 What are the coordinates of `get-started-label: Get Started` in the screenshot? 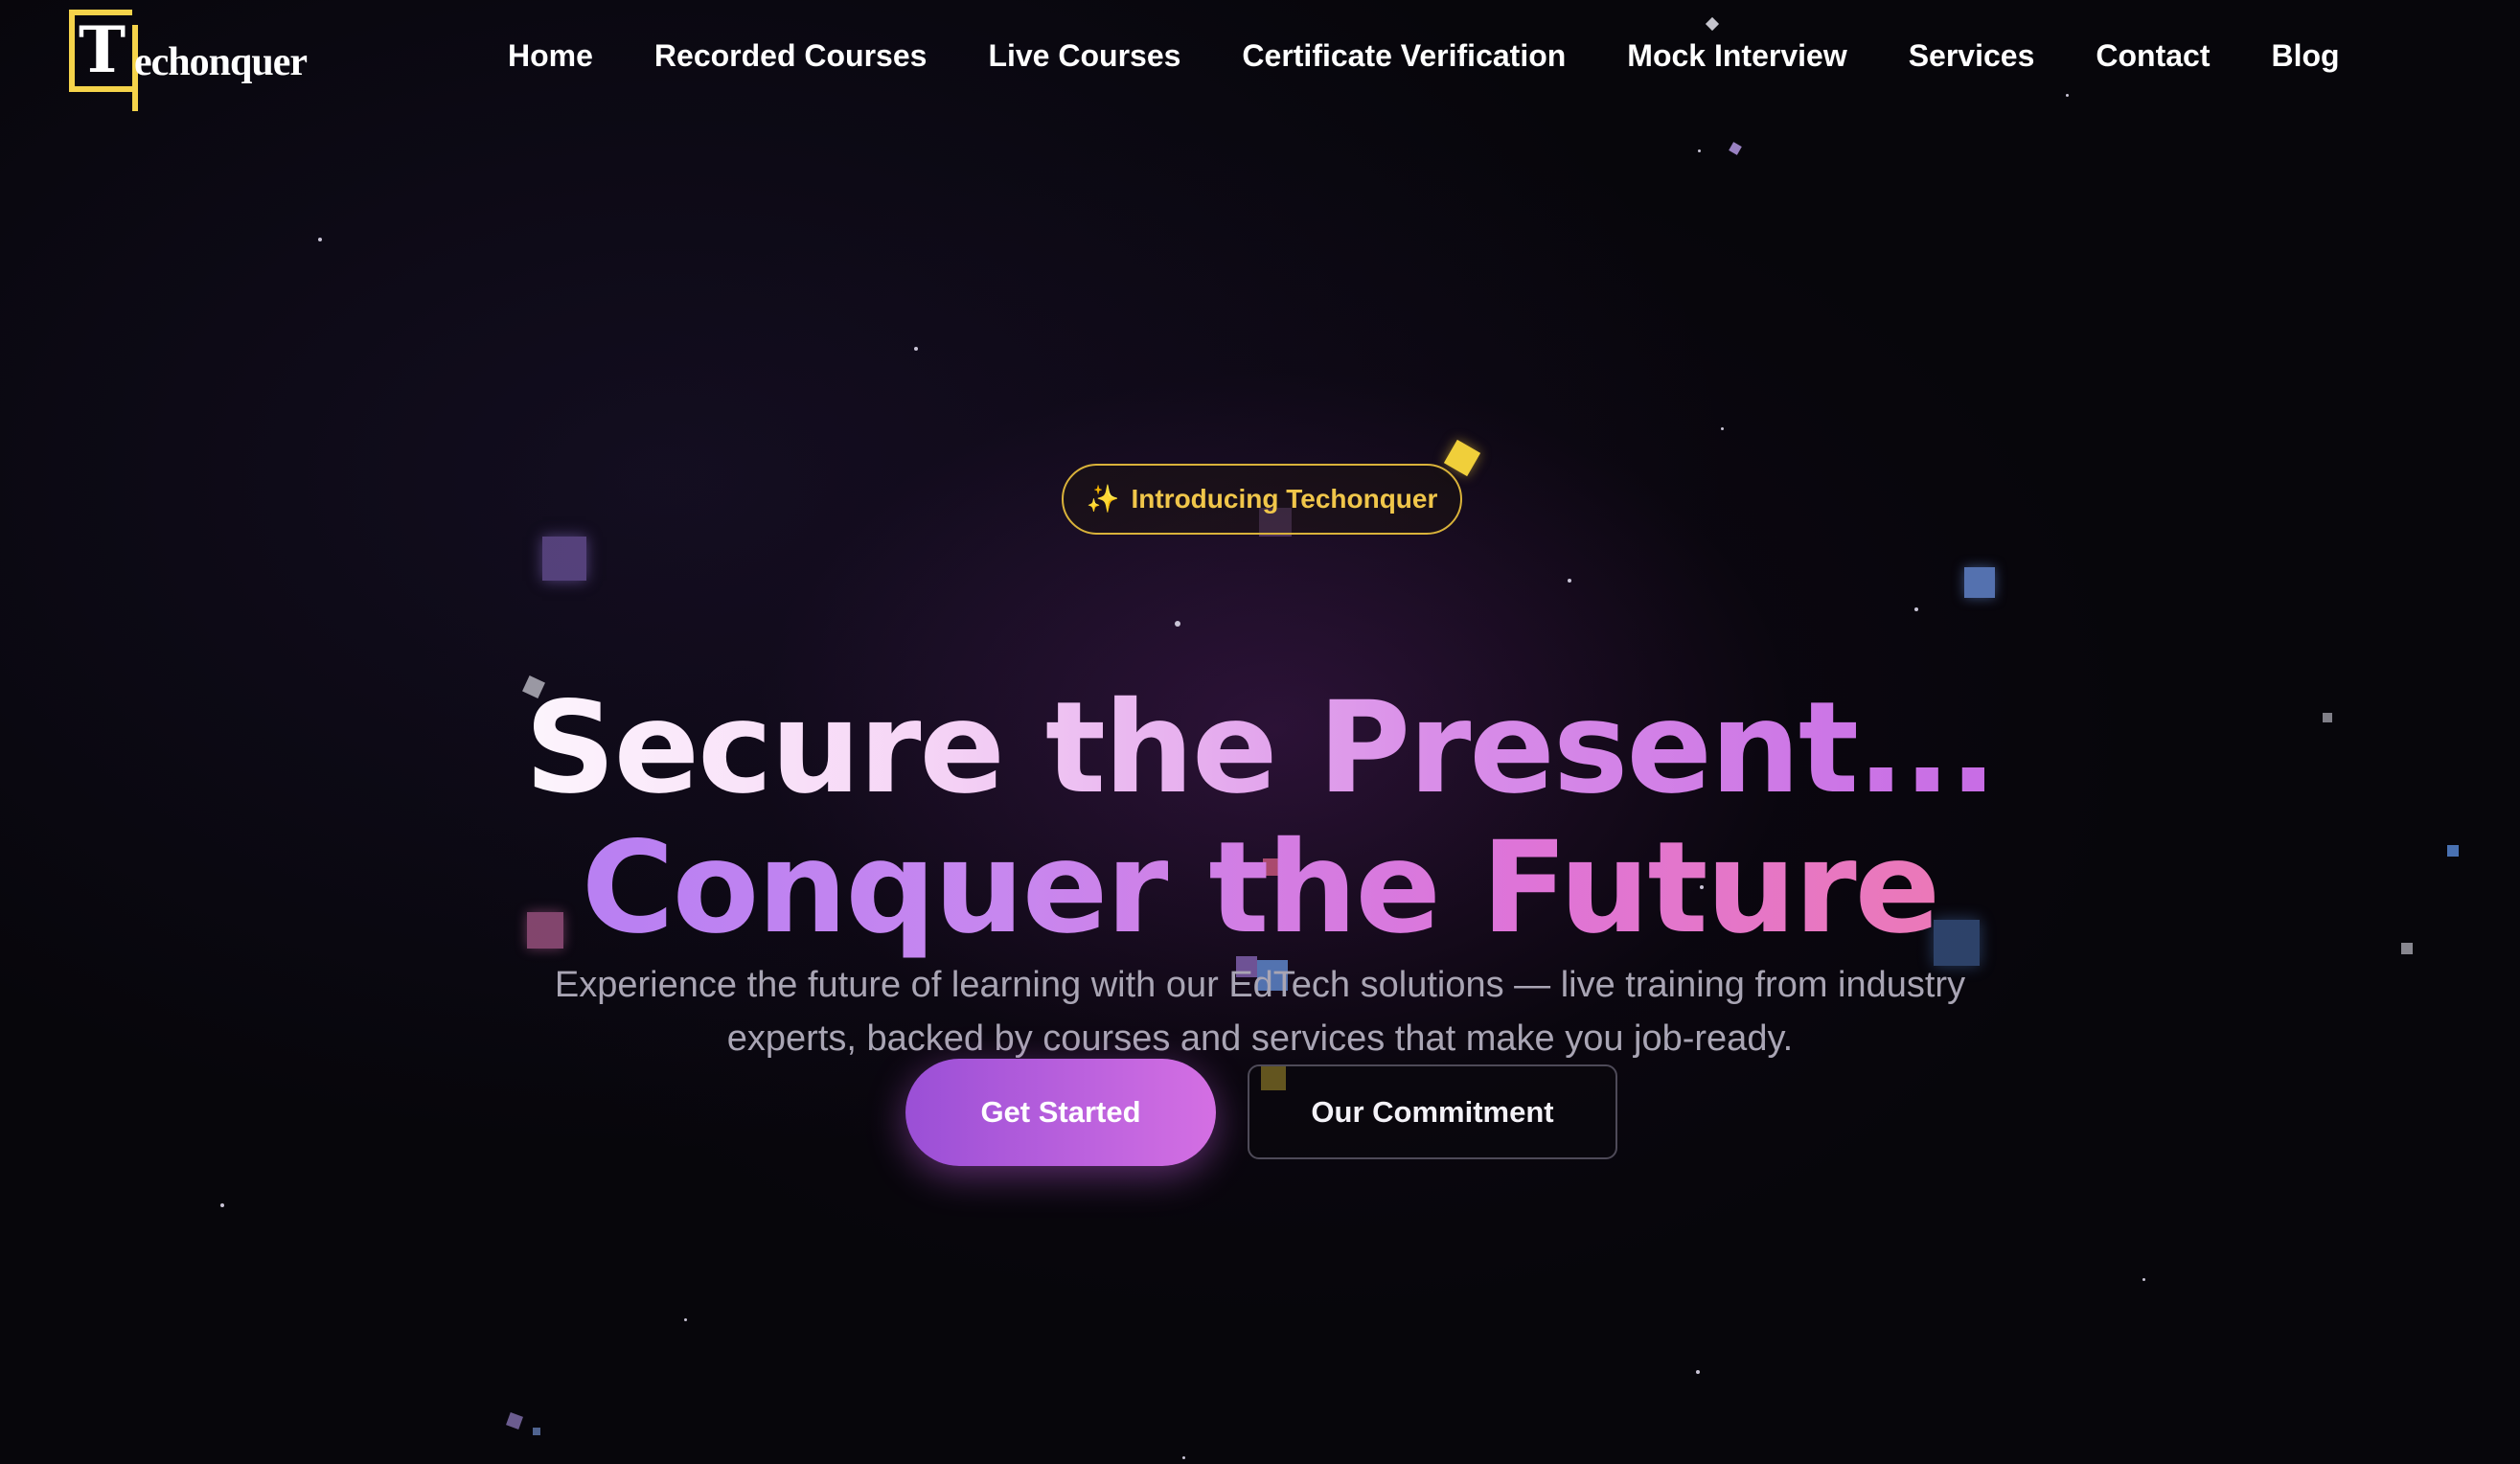 It's located at (1060, 1112).